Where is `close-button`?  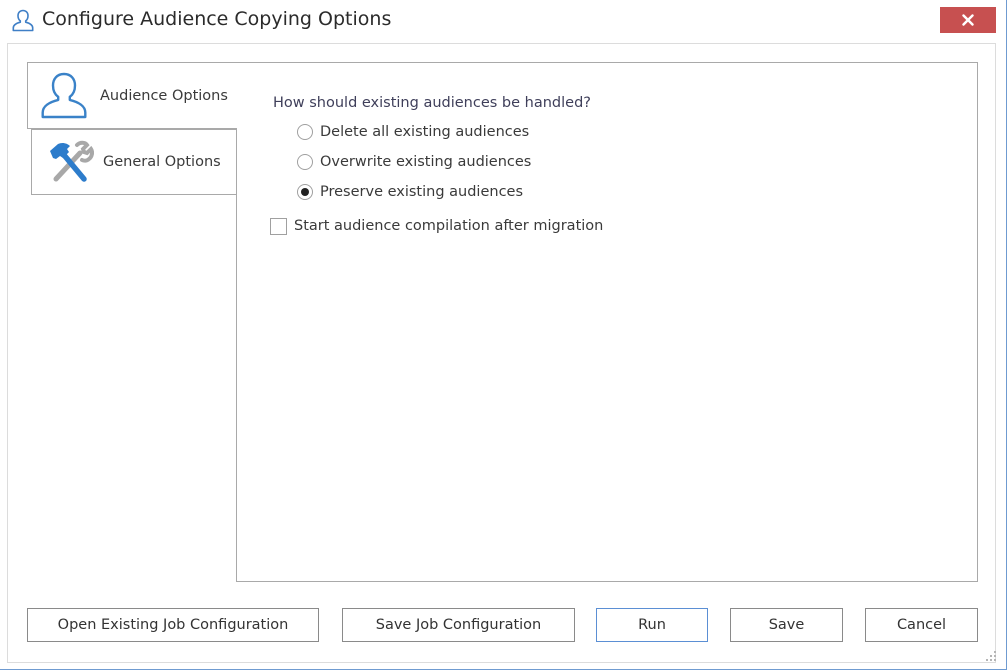 close-button is located at coordinates (968, 20).